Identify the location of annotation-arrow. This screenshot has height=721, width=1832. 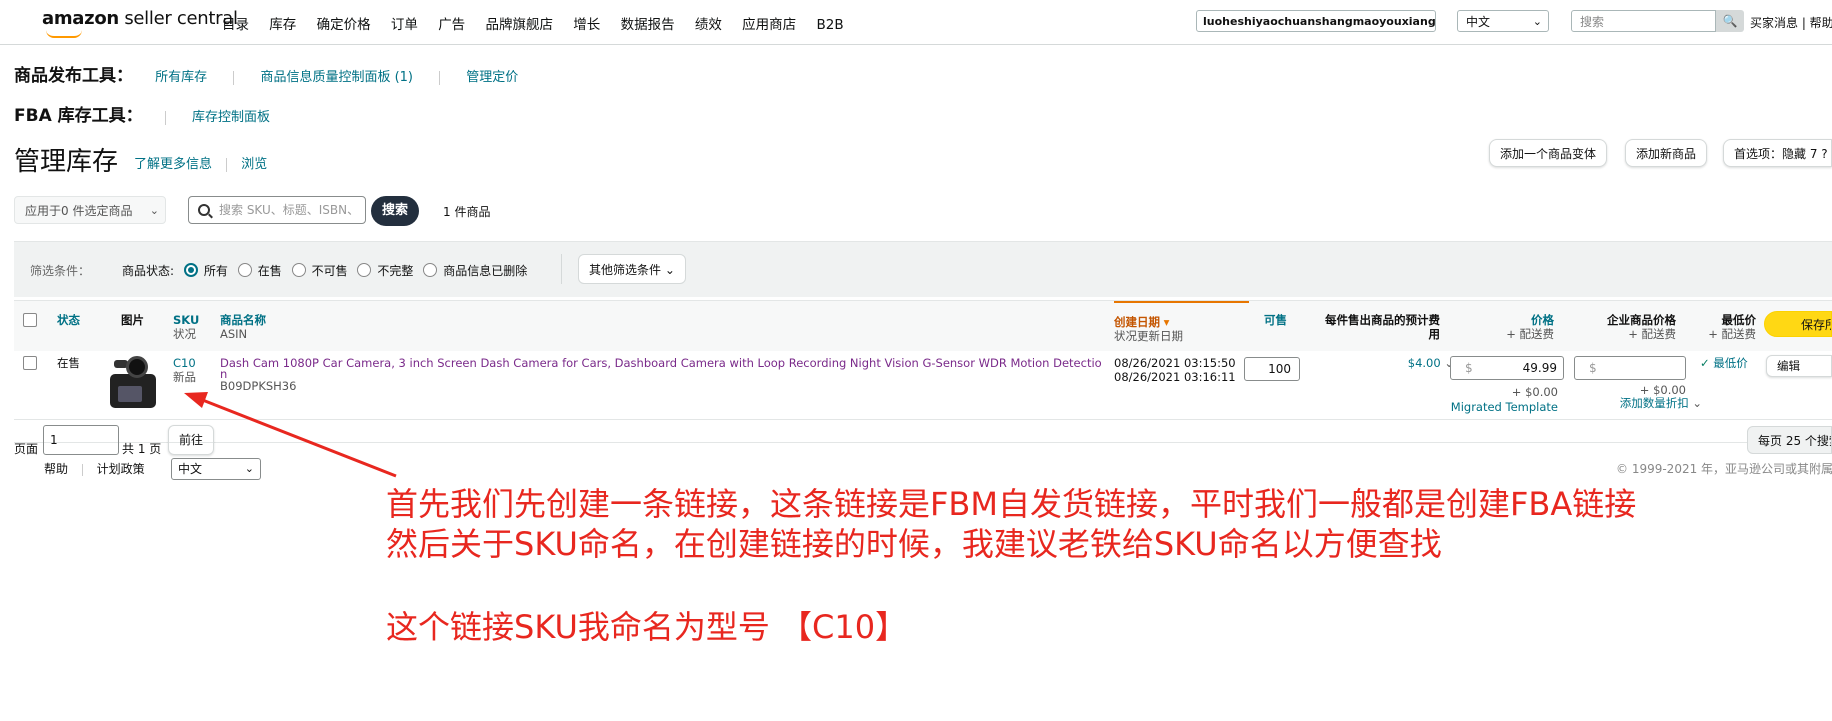
(290, 435).